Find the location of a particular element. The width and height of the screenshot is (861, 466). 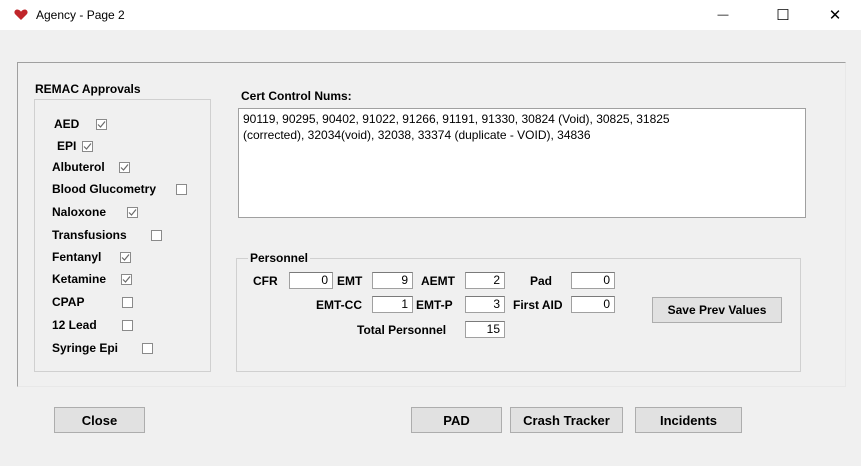

title-bar: Agency - Page 2 — ☐ ✕ is located at coordinates (430, 15).